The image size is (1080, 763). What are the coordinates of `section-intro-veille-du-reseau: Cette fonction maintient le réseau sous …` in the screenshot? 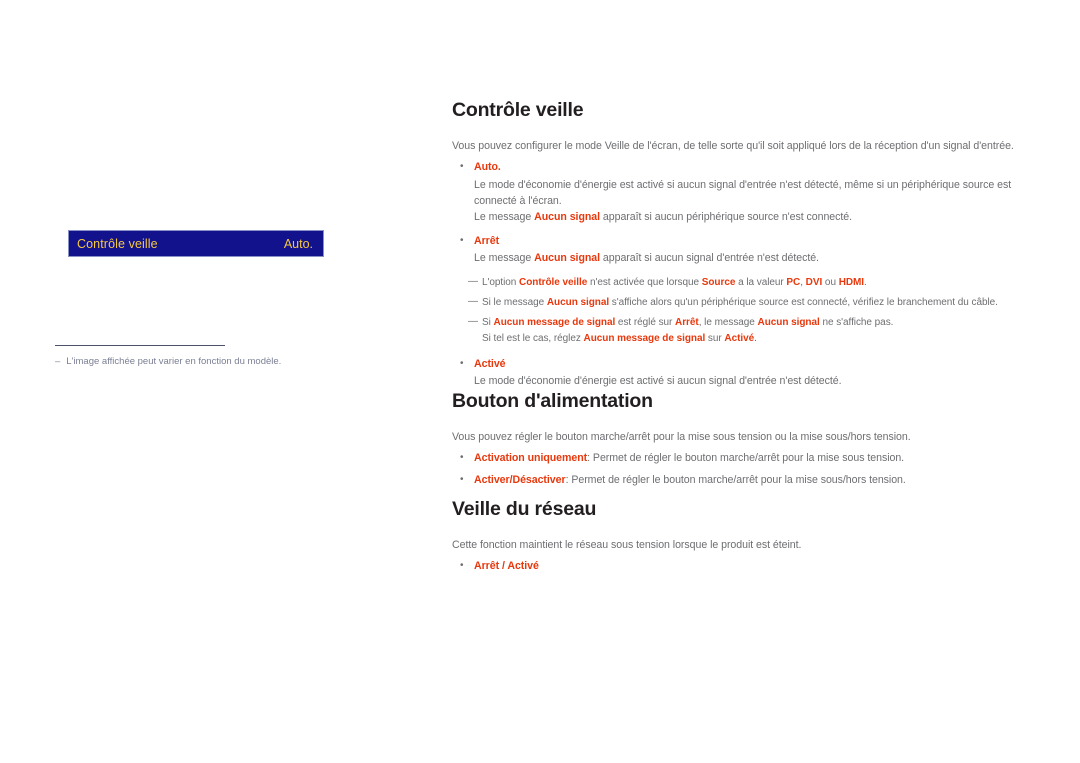 It's located at (627, 545).